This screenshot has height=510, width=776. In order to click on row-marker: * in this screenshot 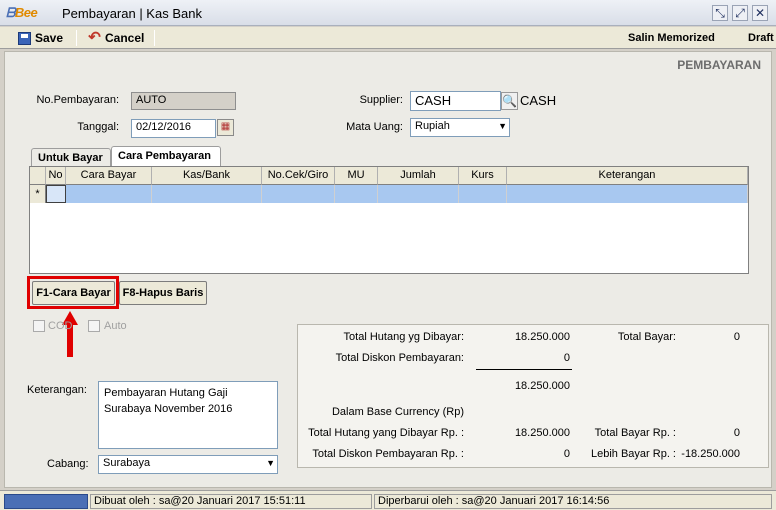, I will do `click(38, 194)`.